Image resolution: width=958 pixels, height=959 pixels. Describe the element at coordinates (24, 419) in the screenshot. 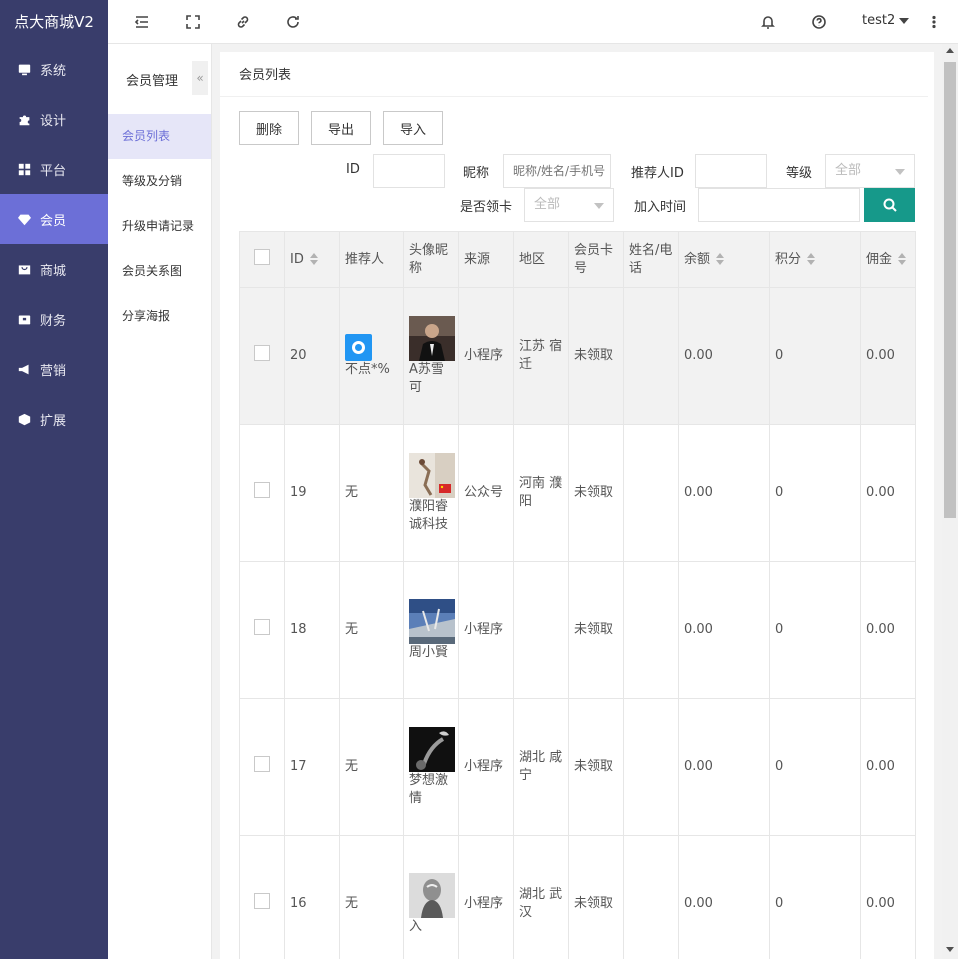

I see `cube-icon` at that location.